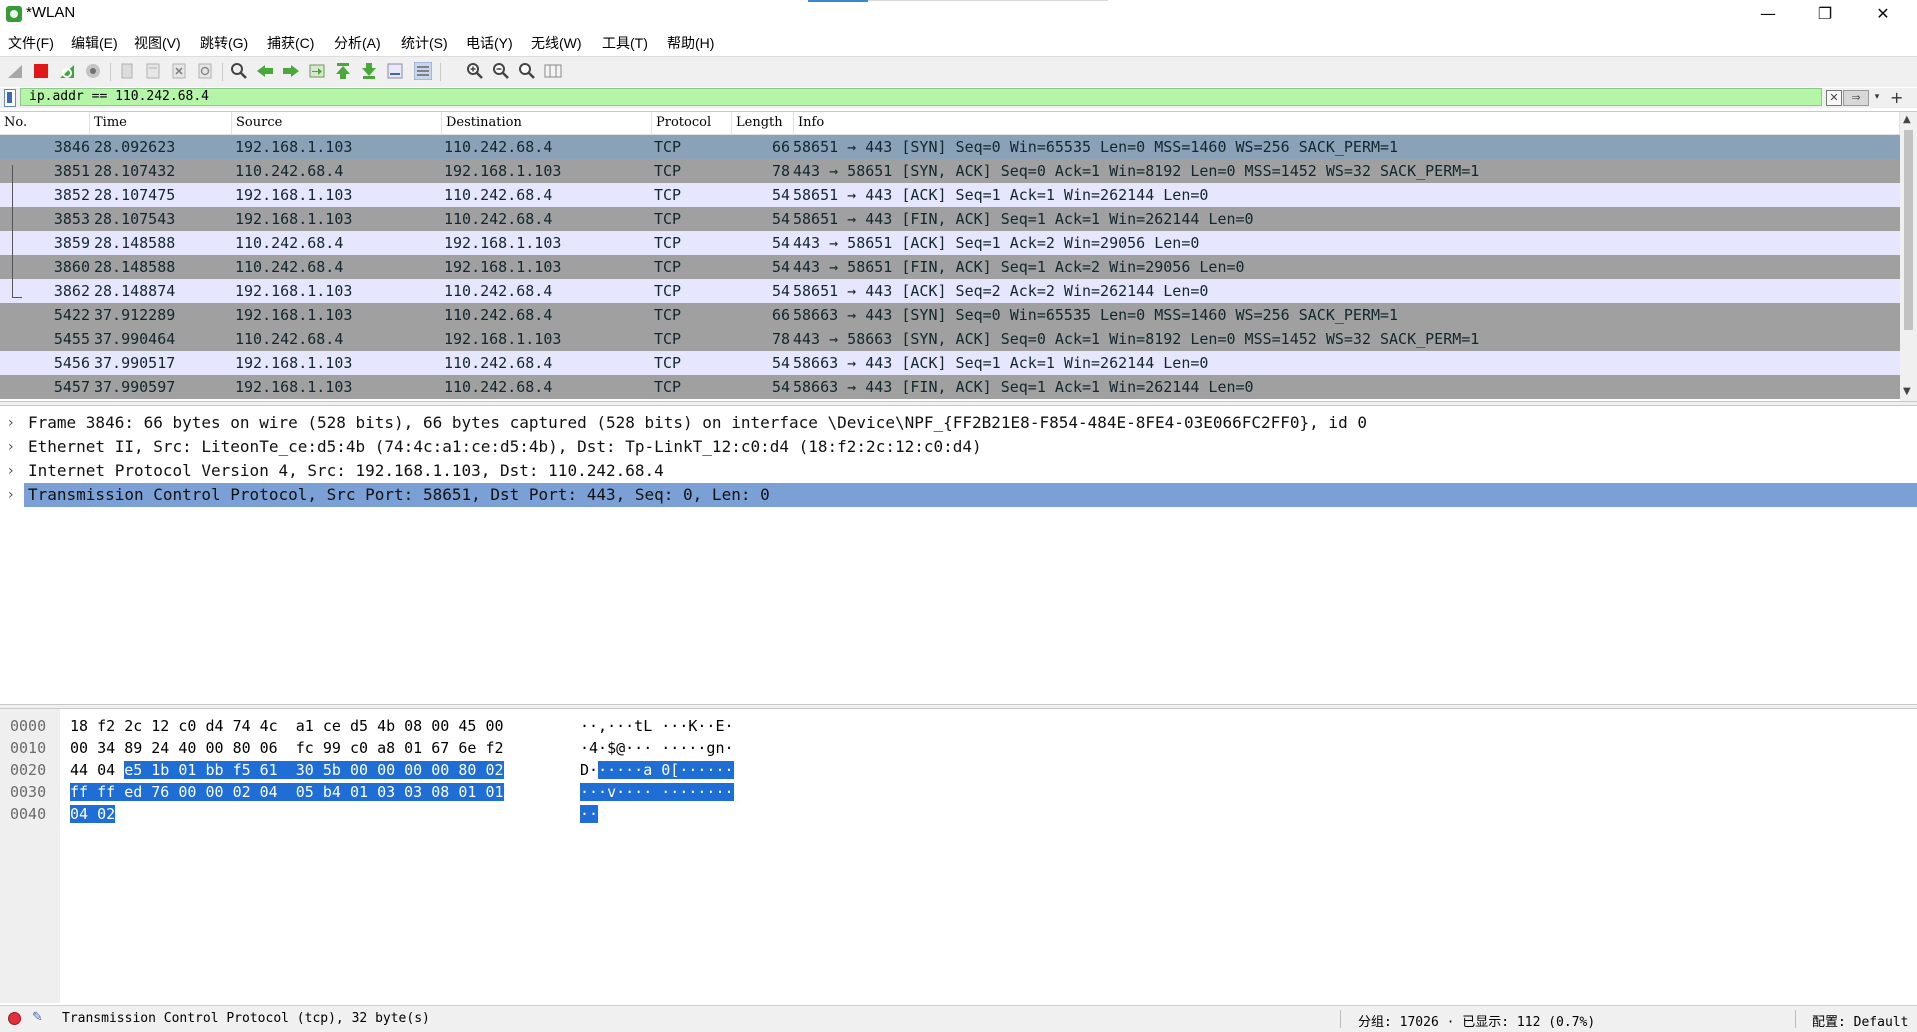 This screenshot has height=1032, width=1917. What do you see at coordinates (79, 792) in the screenshot?
I see `hex-byte: ff` at bounding box center [79, 792].